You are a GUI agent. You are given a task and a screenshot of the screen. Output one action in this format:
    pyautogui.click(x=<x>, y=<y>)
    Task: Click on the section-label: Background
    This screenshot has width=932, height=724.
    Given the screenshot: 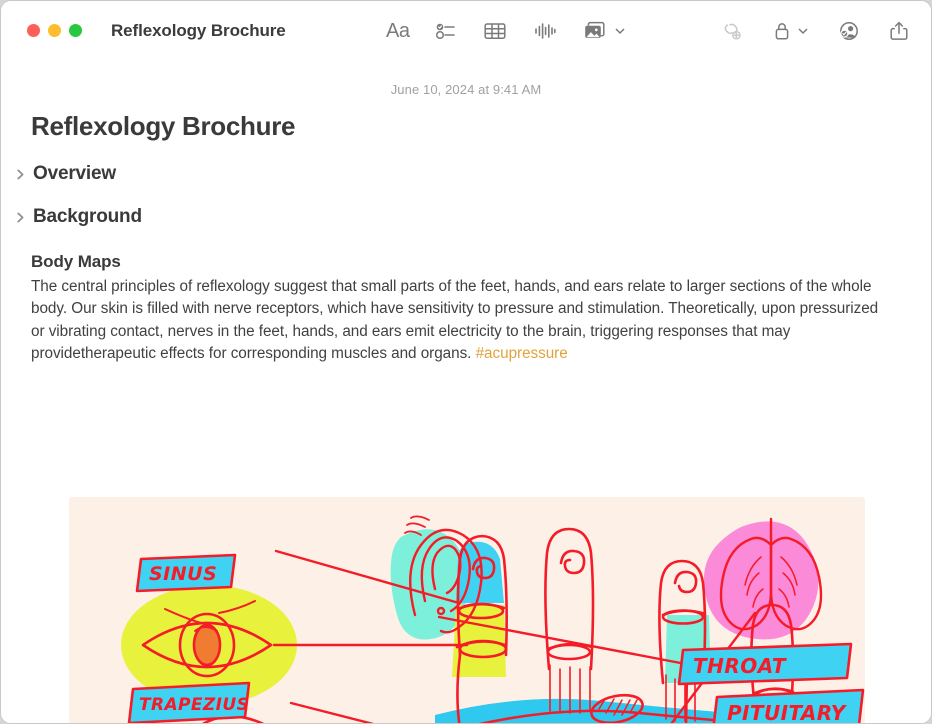 What is the action you would take?
    pyautogui.click(x=87, y=216)
    